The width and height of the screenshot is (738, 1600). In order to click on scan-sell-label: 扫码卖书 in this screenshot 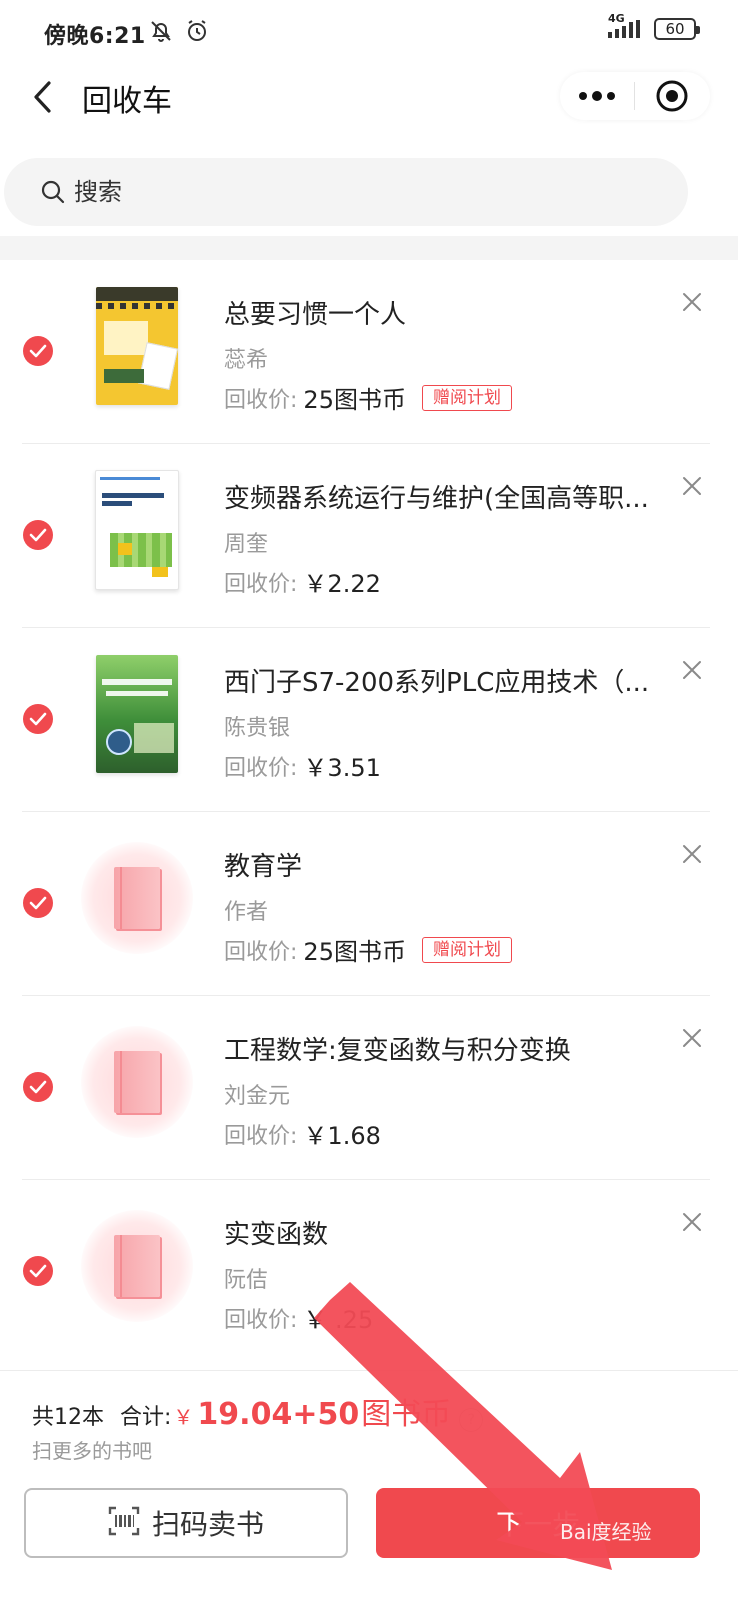, I will do `click(207, 1524)`.